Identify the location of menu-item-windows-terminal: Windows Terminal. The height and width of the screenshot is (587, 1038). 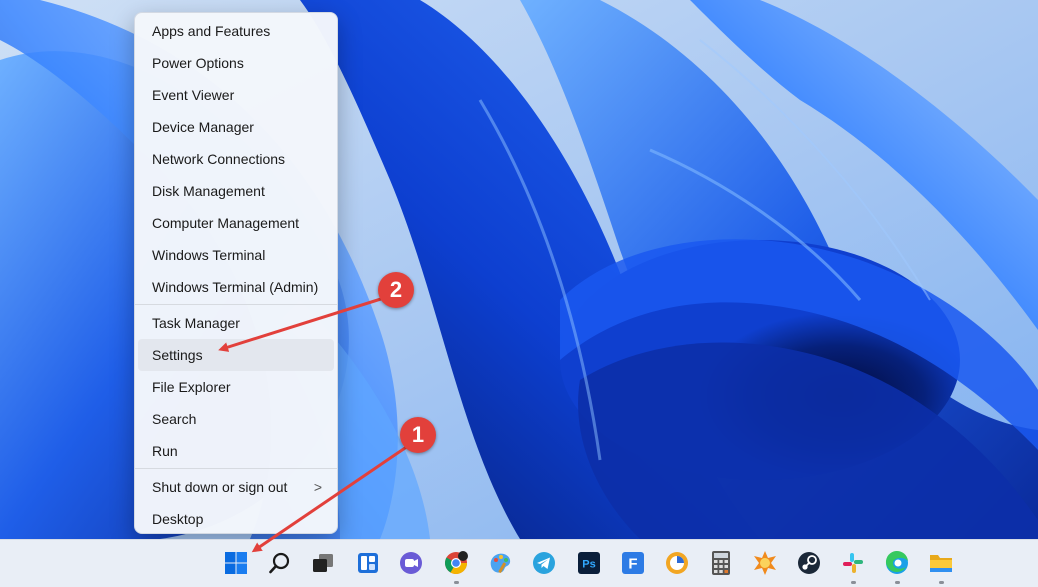
(236, 255).